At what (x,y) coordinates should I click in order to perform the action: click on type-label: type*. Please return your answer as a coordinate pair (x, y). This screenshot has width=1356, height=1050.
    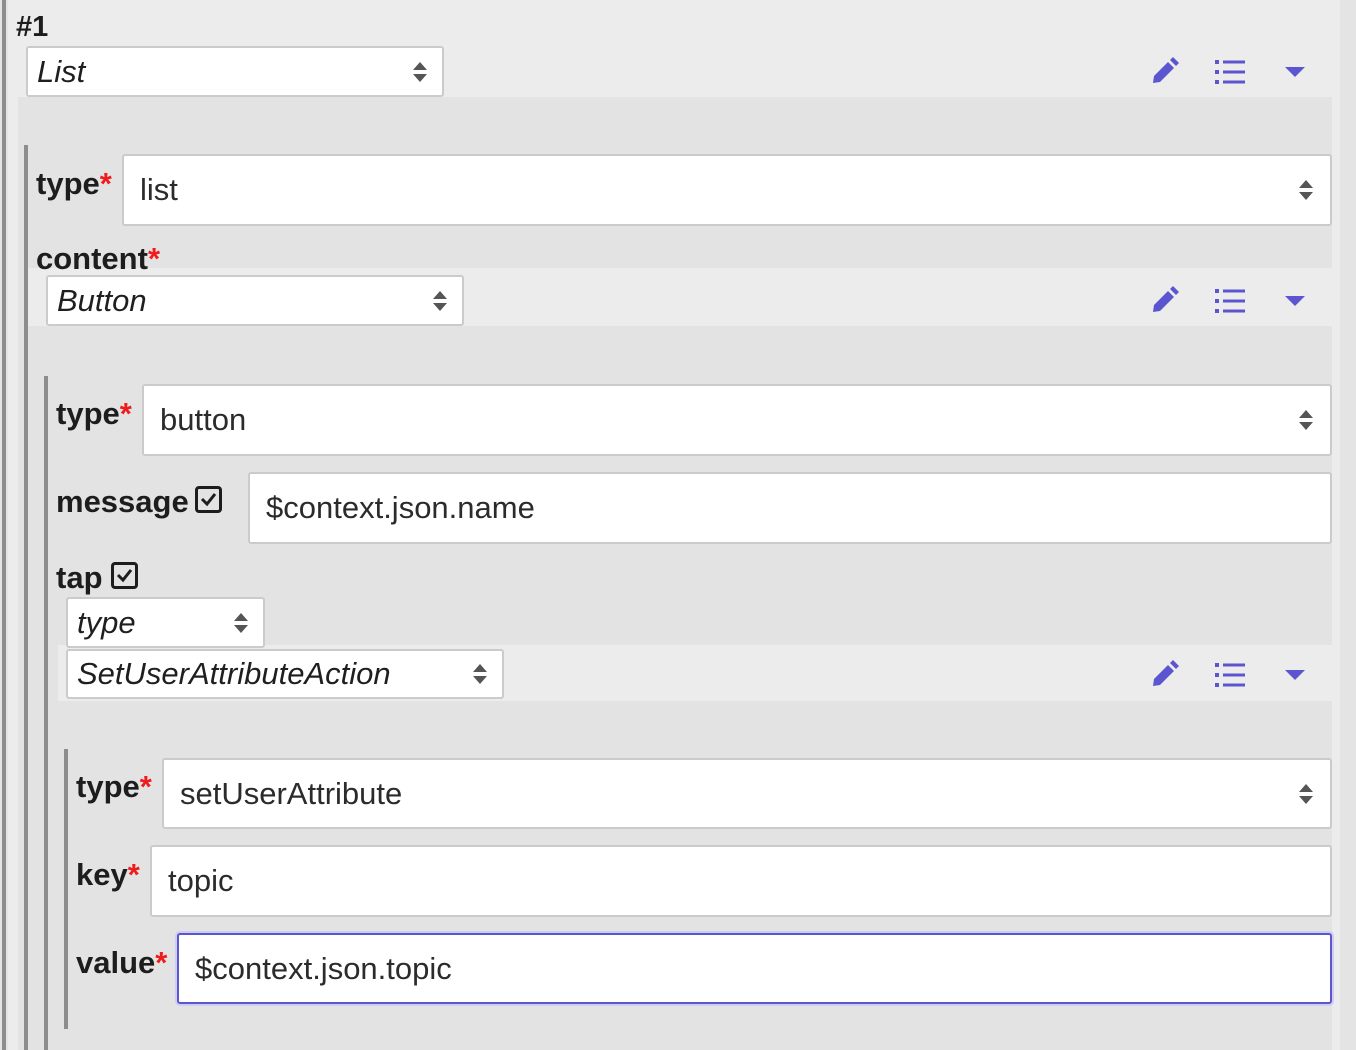
    Looking at the image, I should click on (74, 183).